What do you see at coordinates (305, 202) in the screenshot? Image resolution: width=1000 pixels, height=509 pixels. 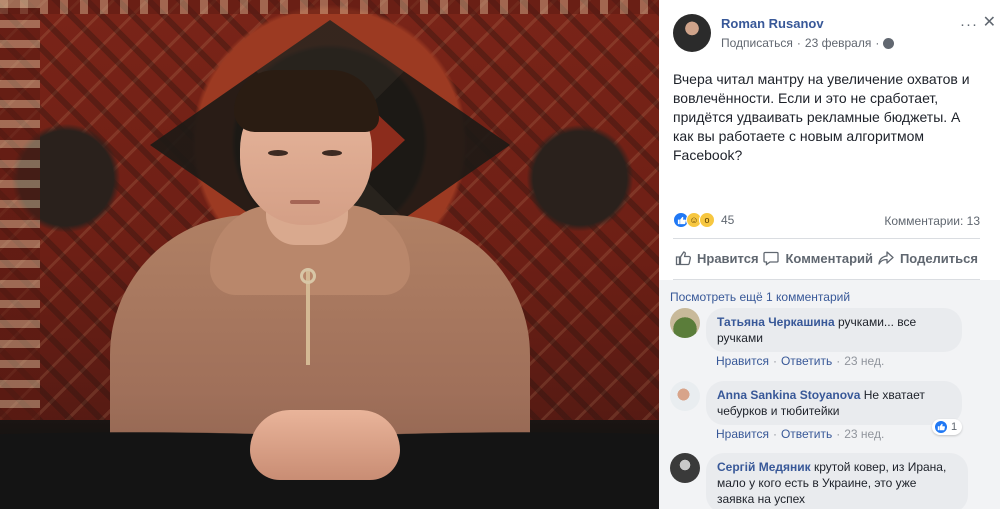 I see `person-mouth` at bounding box center [305, 202].